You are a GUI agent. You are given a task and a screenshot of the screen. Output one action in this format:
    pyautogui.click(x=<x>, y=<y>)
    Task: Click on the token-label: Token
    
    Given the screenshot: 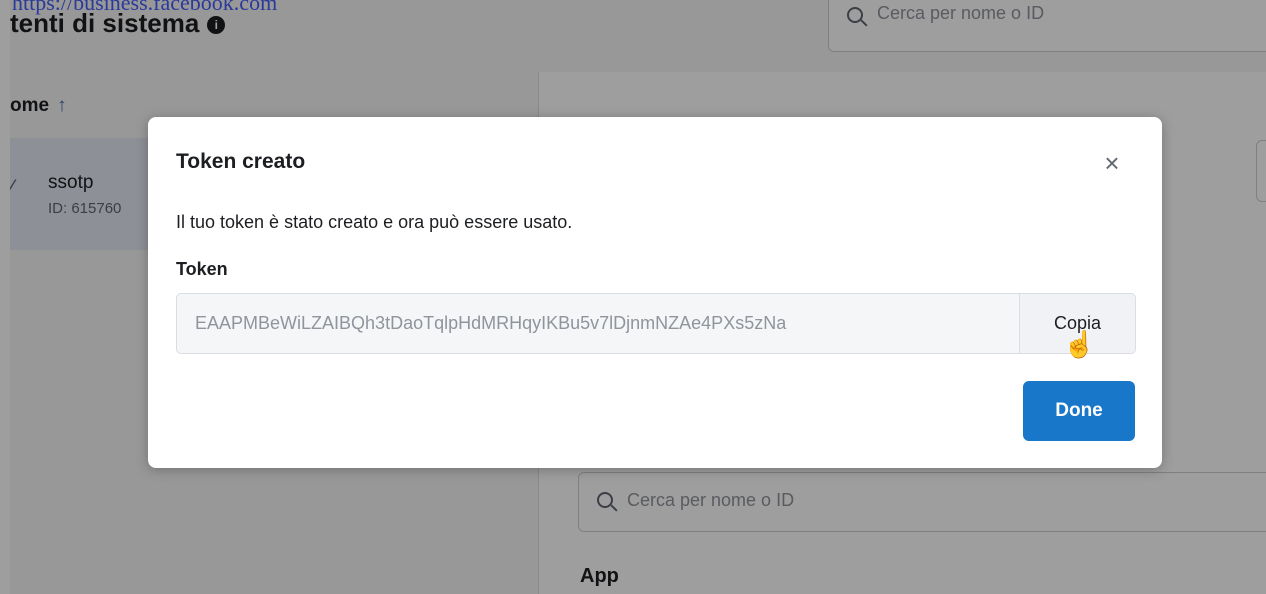 What is the action you would take?
    pyautogui.click(x=202, y=269)
    